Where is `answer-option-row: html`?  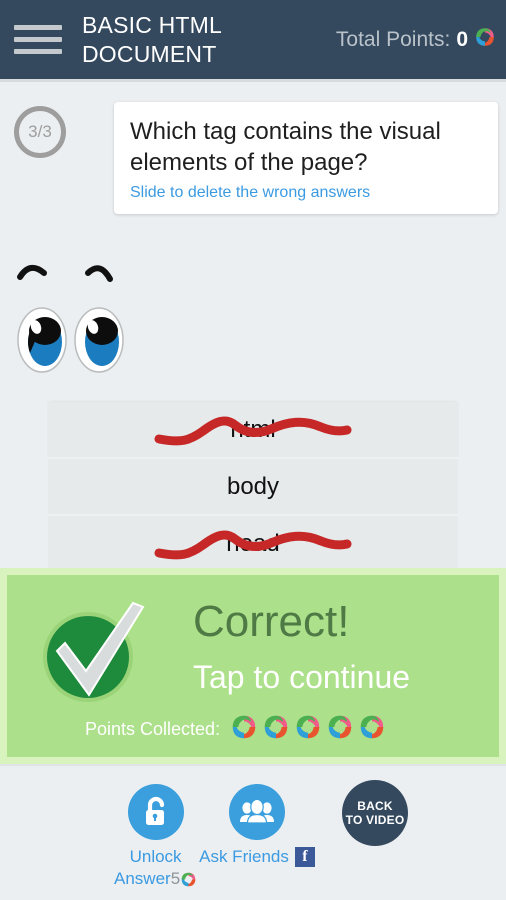
answer-option-row: html is located at coordinates (253, 430).